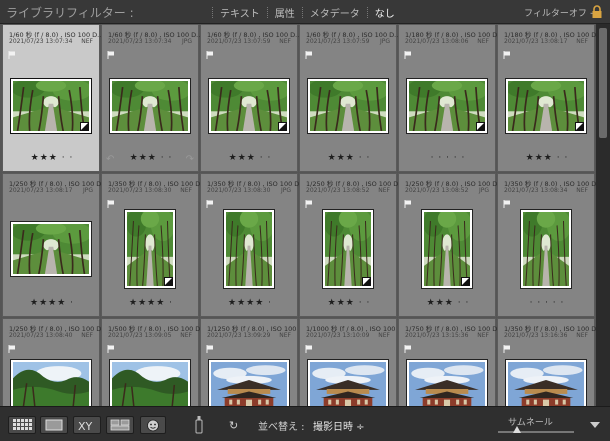 This screenshot has width=610, height=441. Describe the element at coordinates (517, 429) in the screenshot. I see `thumbnail-size-slider-knob` at that location.